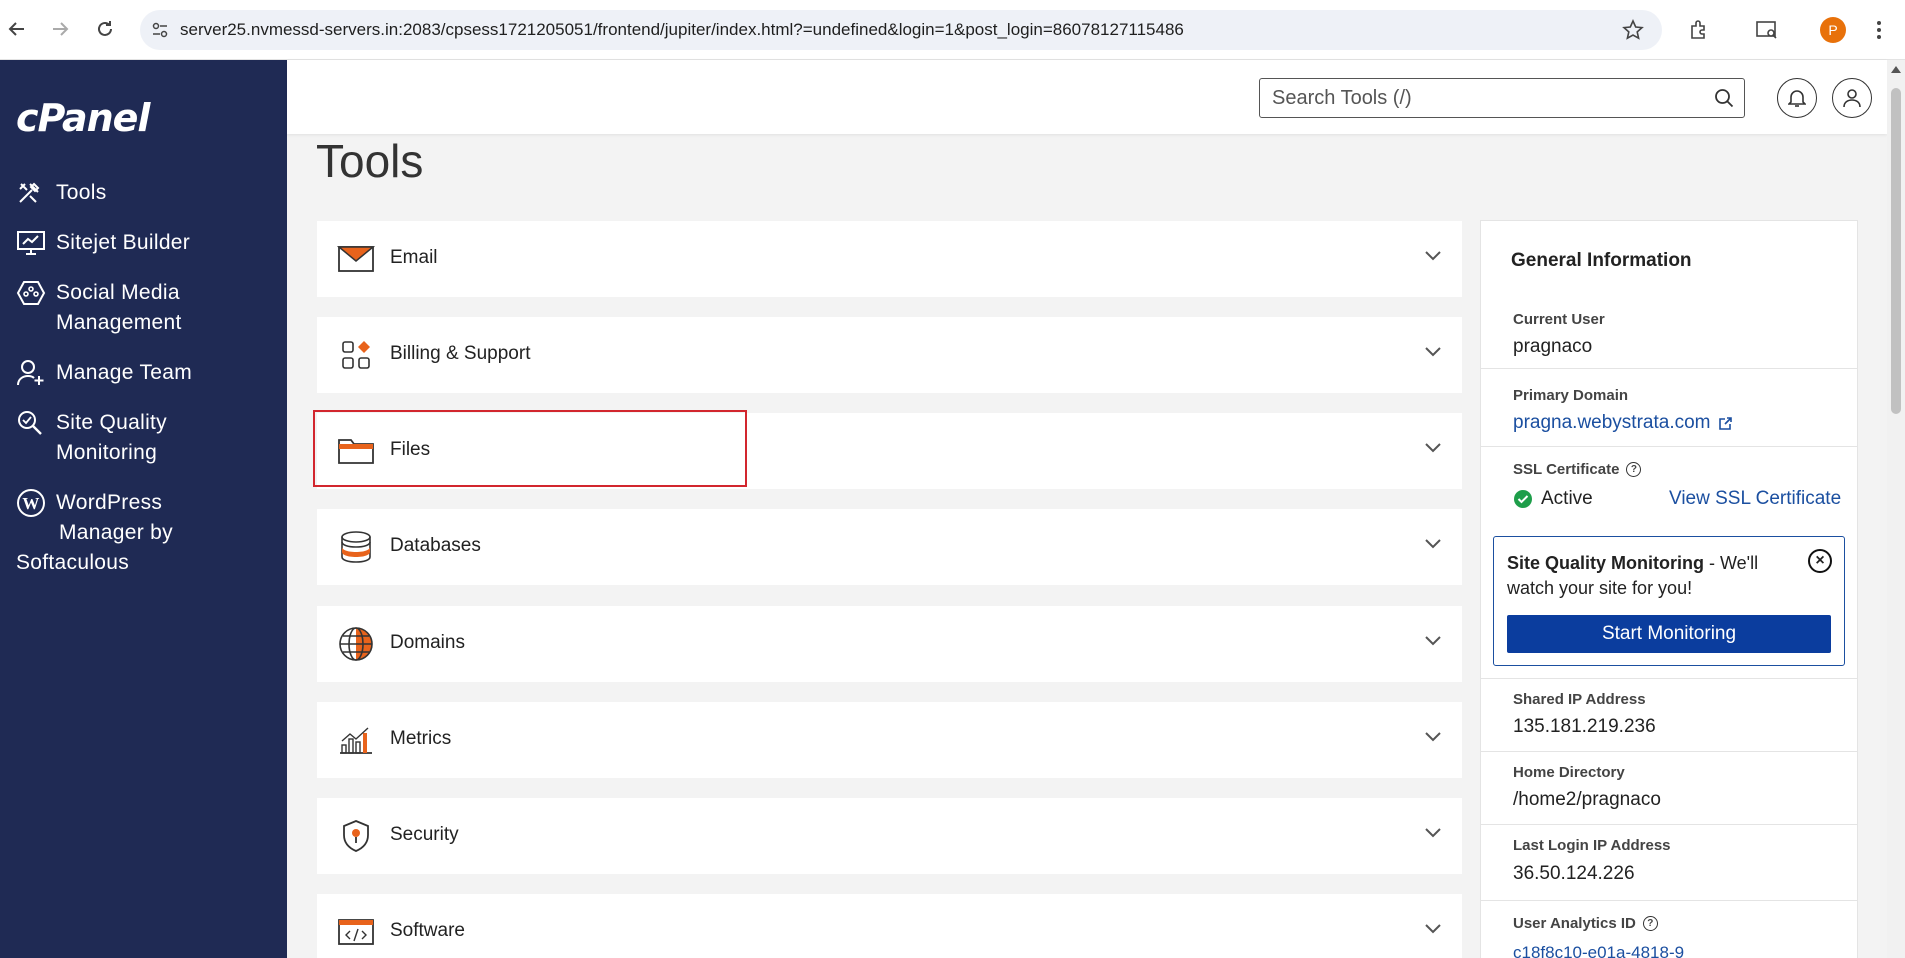  I want to click on close-icon: ×, so click(1820, 561).